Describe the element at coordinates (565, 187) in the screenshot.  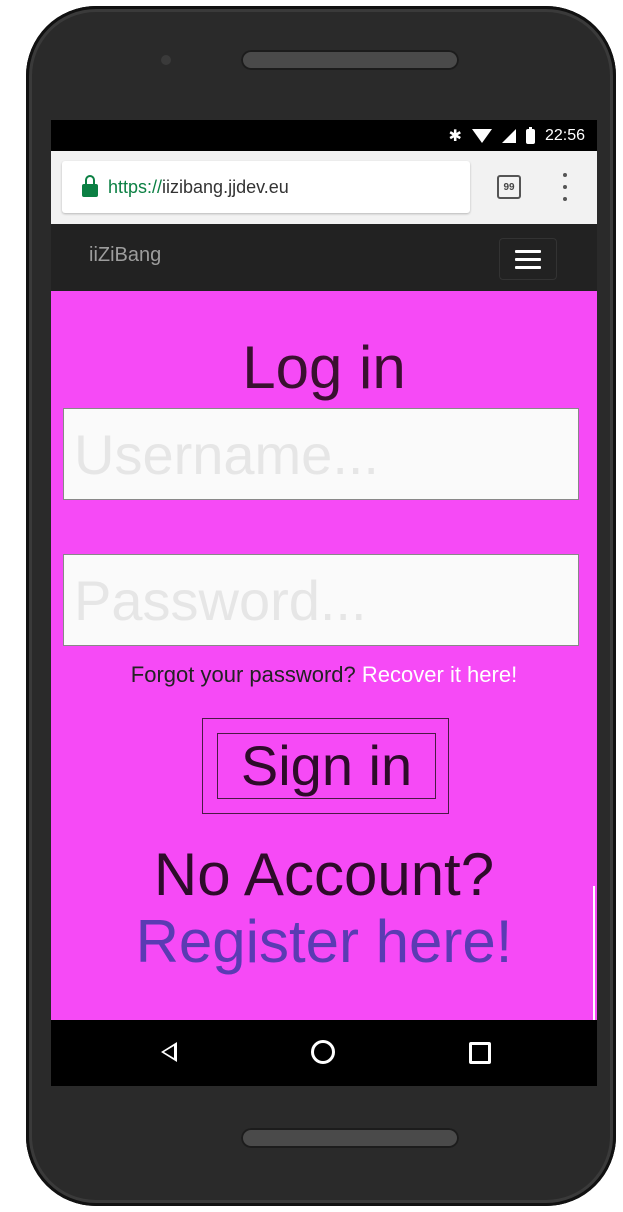
I see `browser-menu-icon` at that location.